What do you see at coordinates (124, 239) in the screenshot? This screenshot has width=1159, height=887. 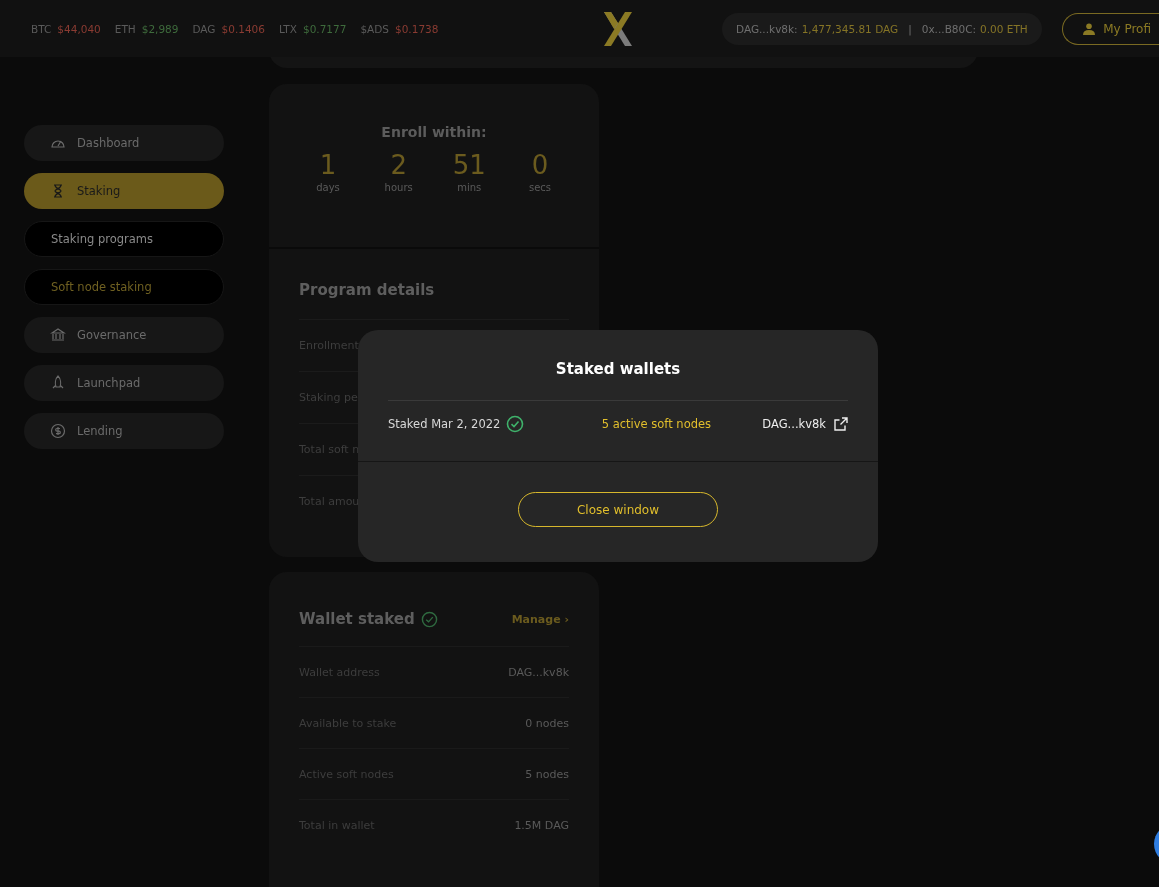 I see `sidebar-item: Staking programs` at bounding box center [124, 239].